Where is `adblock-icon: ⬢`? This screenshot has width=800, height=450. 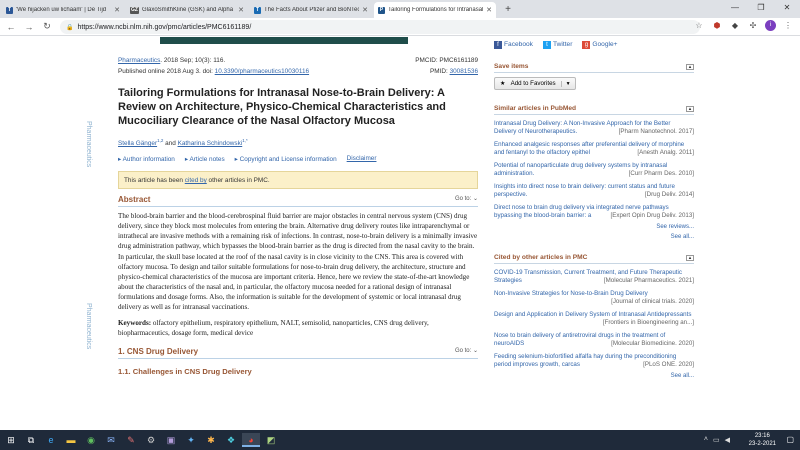
adblock-icon: ⬢ is located at coordinates (717, 25).